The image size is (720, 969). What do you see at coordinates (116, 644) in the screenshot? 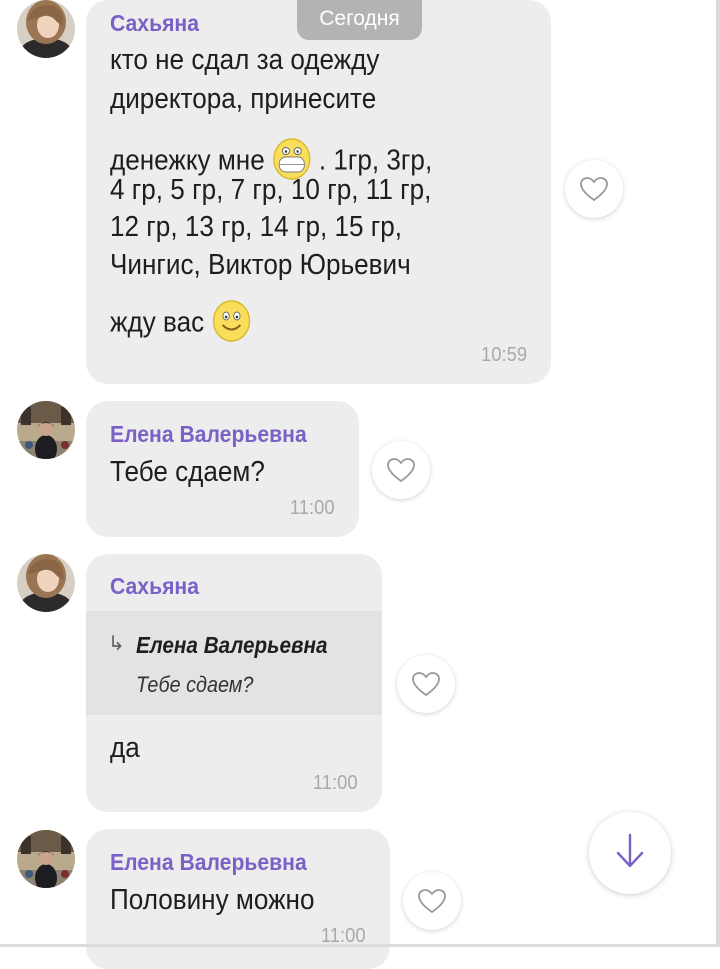
I see `reply-arrow-icon: ↳` at bounding box center [116, 644].